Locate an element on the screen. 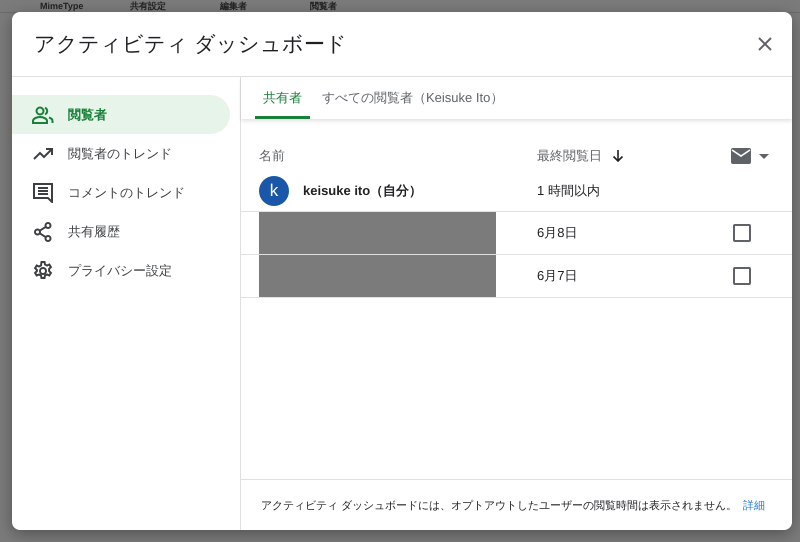 The height and width of the screenshot is (542, 800). last-viewed-date: 6月8日 is located at coordinates (557, 233).